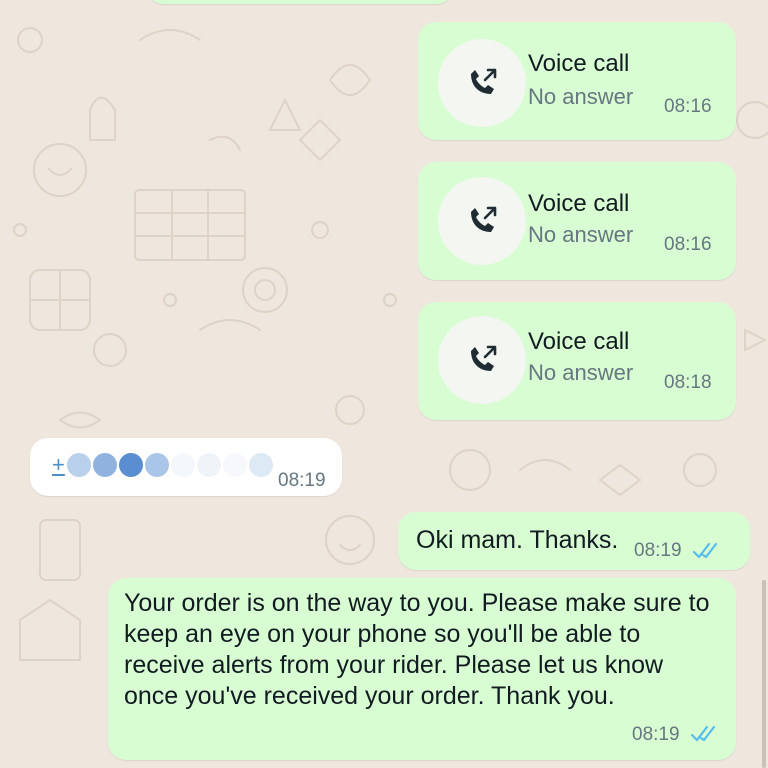 This screenshot has height=768, width=768. I want to click on redacted-phone-number: +, so click(162, 465).